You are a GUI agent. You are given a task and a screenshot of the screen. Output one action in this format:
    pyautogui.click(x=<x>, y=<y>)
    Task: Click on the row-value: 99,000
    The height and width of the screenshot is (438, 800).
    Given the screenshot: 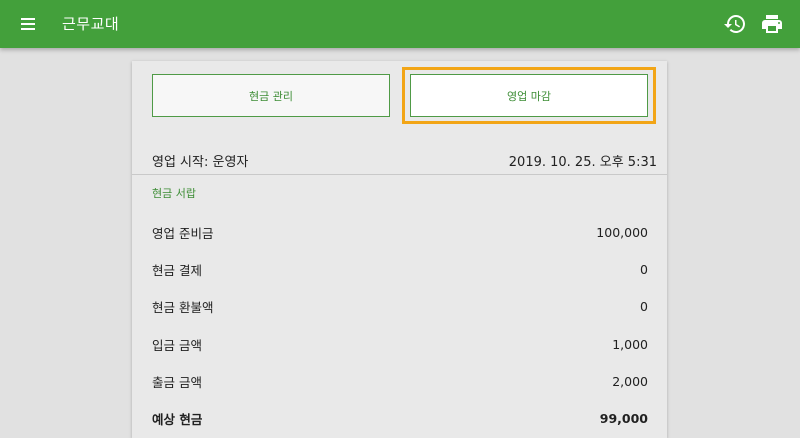 What is the action you would take?
    pyautogui.click(x=623, y=418)
    